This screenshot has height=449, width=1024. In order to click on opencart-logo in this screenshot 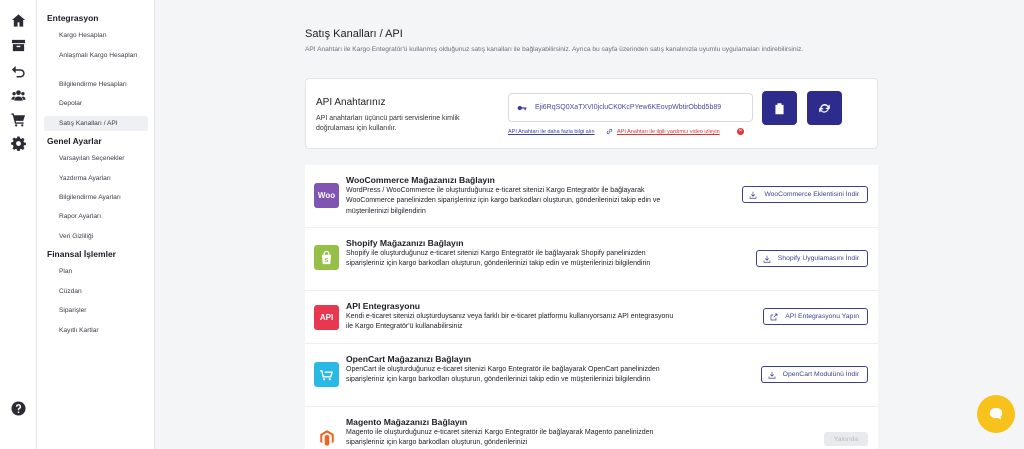, I will do `click(326, 374)`.